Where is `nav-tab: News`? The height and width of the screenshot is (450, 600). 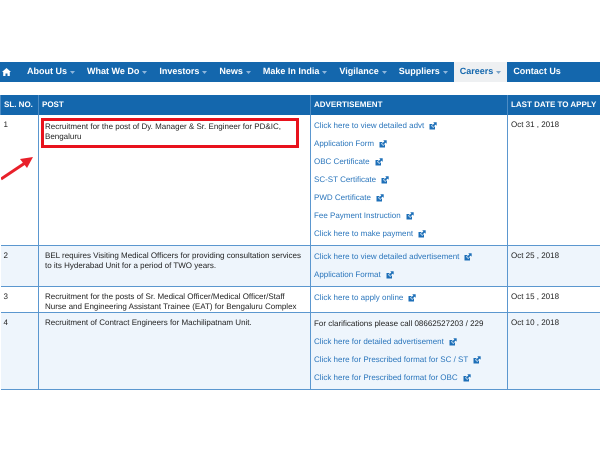
nav-tab: News is located at coordinates (235, 72).